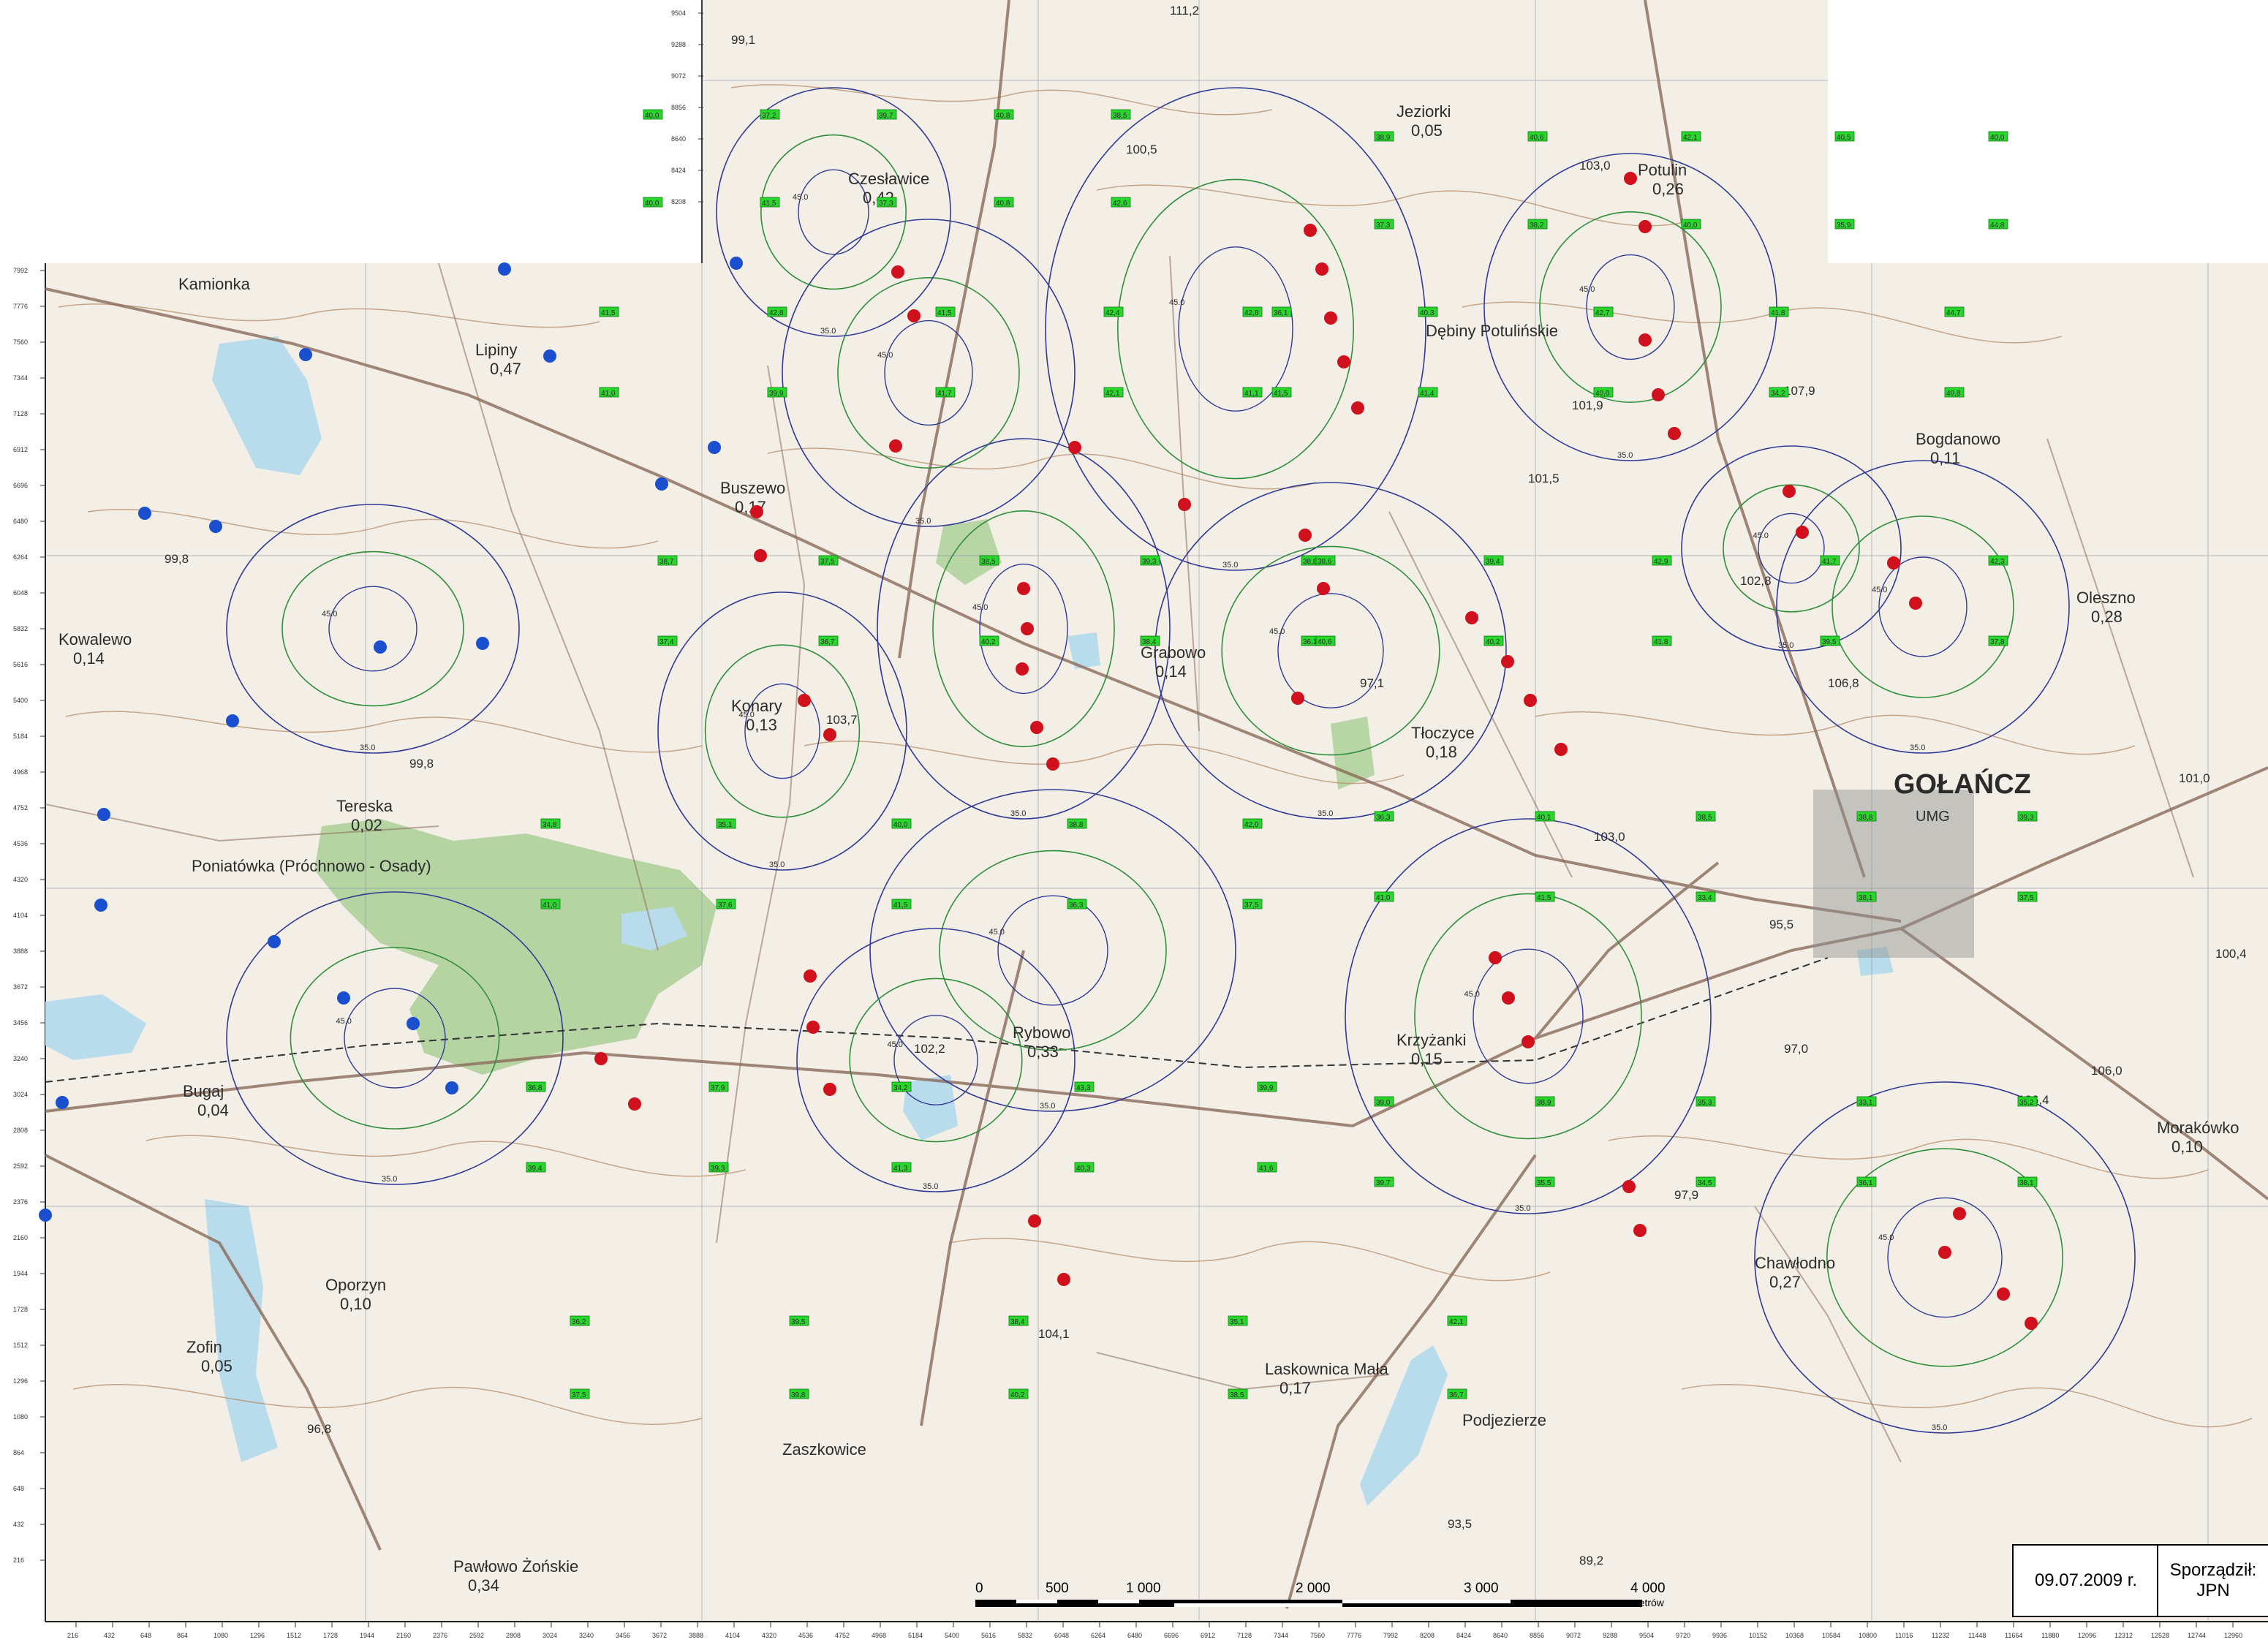 This screenshot has height=1645, width=2268. Describe the element at coordinates (257, 1635) in the screenshot. I see `x-tick-label: 1296` at that location.